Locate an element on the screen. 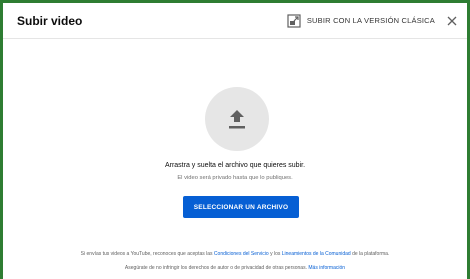  upload-drop-target is located at coordinates (237, 119).